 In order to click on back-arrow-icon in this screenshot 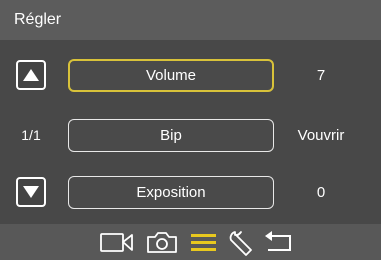, I will do `click(279, 242)`.